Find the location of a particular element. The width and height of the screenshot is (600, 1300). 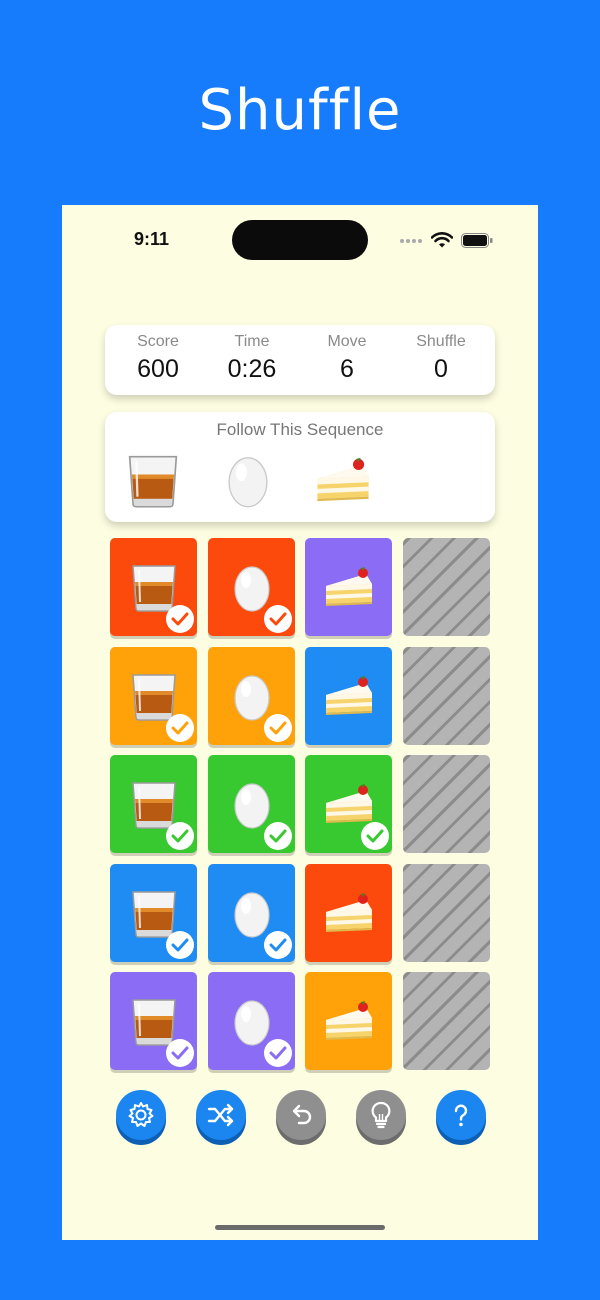

home-indicator is located at coordinates (300, 1227).